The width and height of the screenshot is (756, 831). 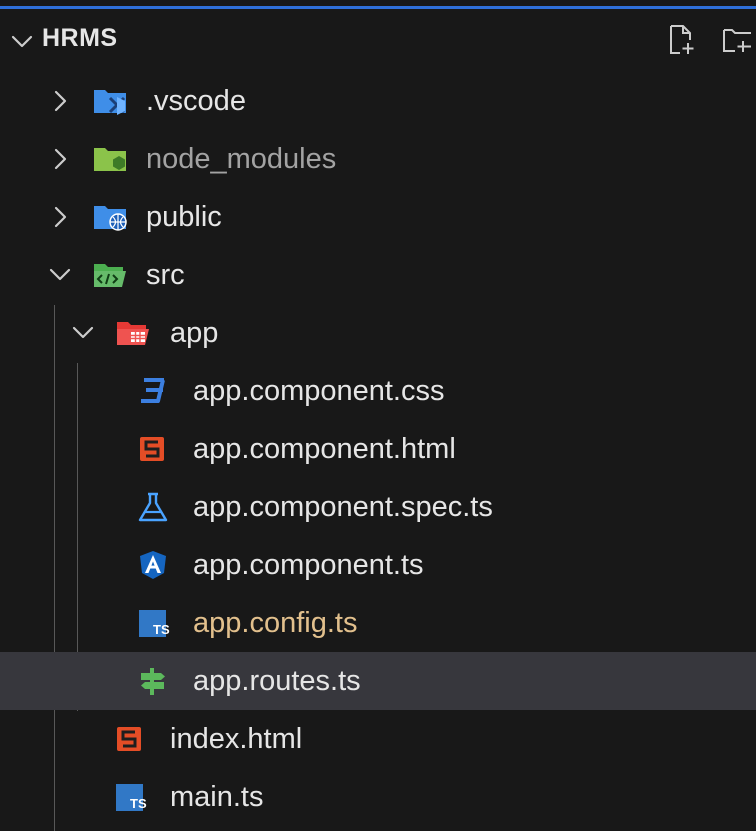 I want to click on tree-item-label: app.component.ts, so click(x=308, y=565).